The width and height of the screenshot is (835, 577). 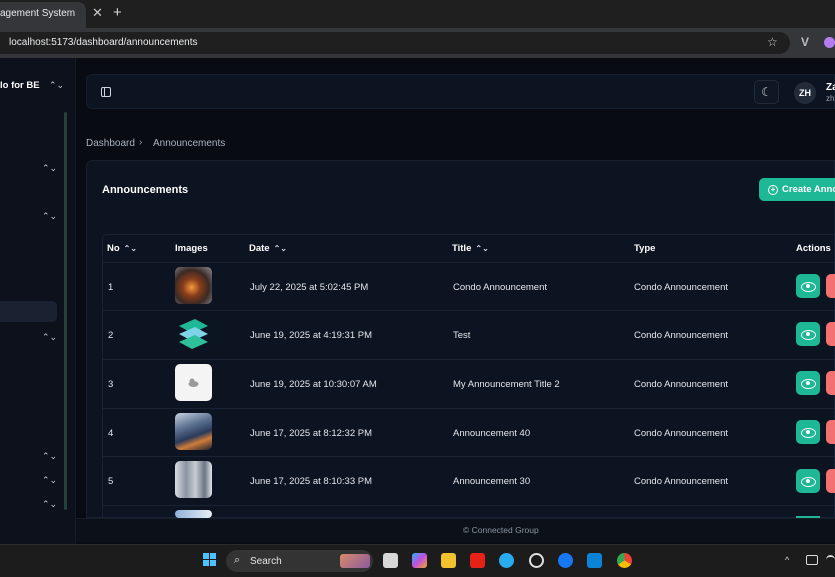 I want to click on row-number: 1, so click(x=111, y=287).